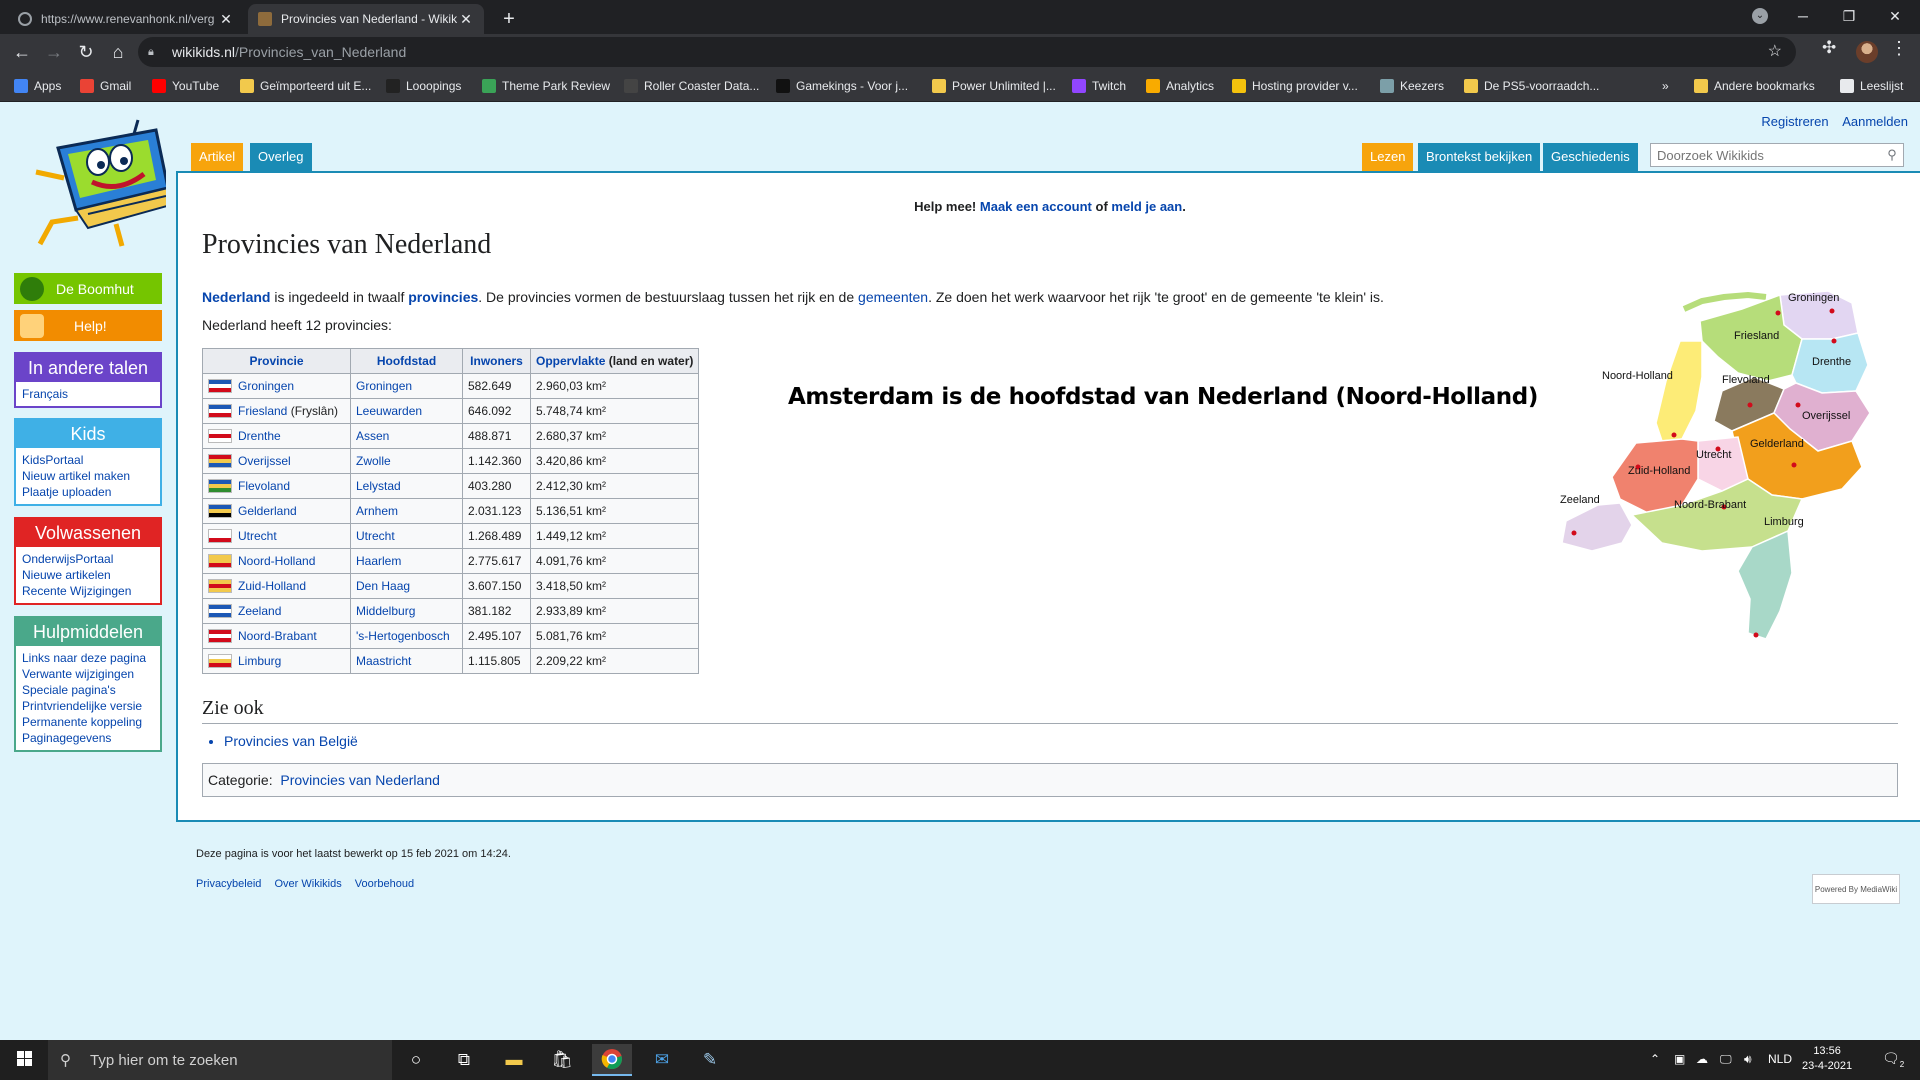 Image resolution: width=1920 pixels, height=1080 pixels. Describe the element at coordinates (509, 19) in the screenshot. I see `new-tab-button: +` at that location.